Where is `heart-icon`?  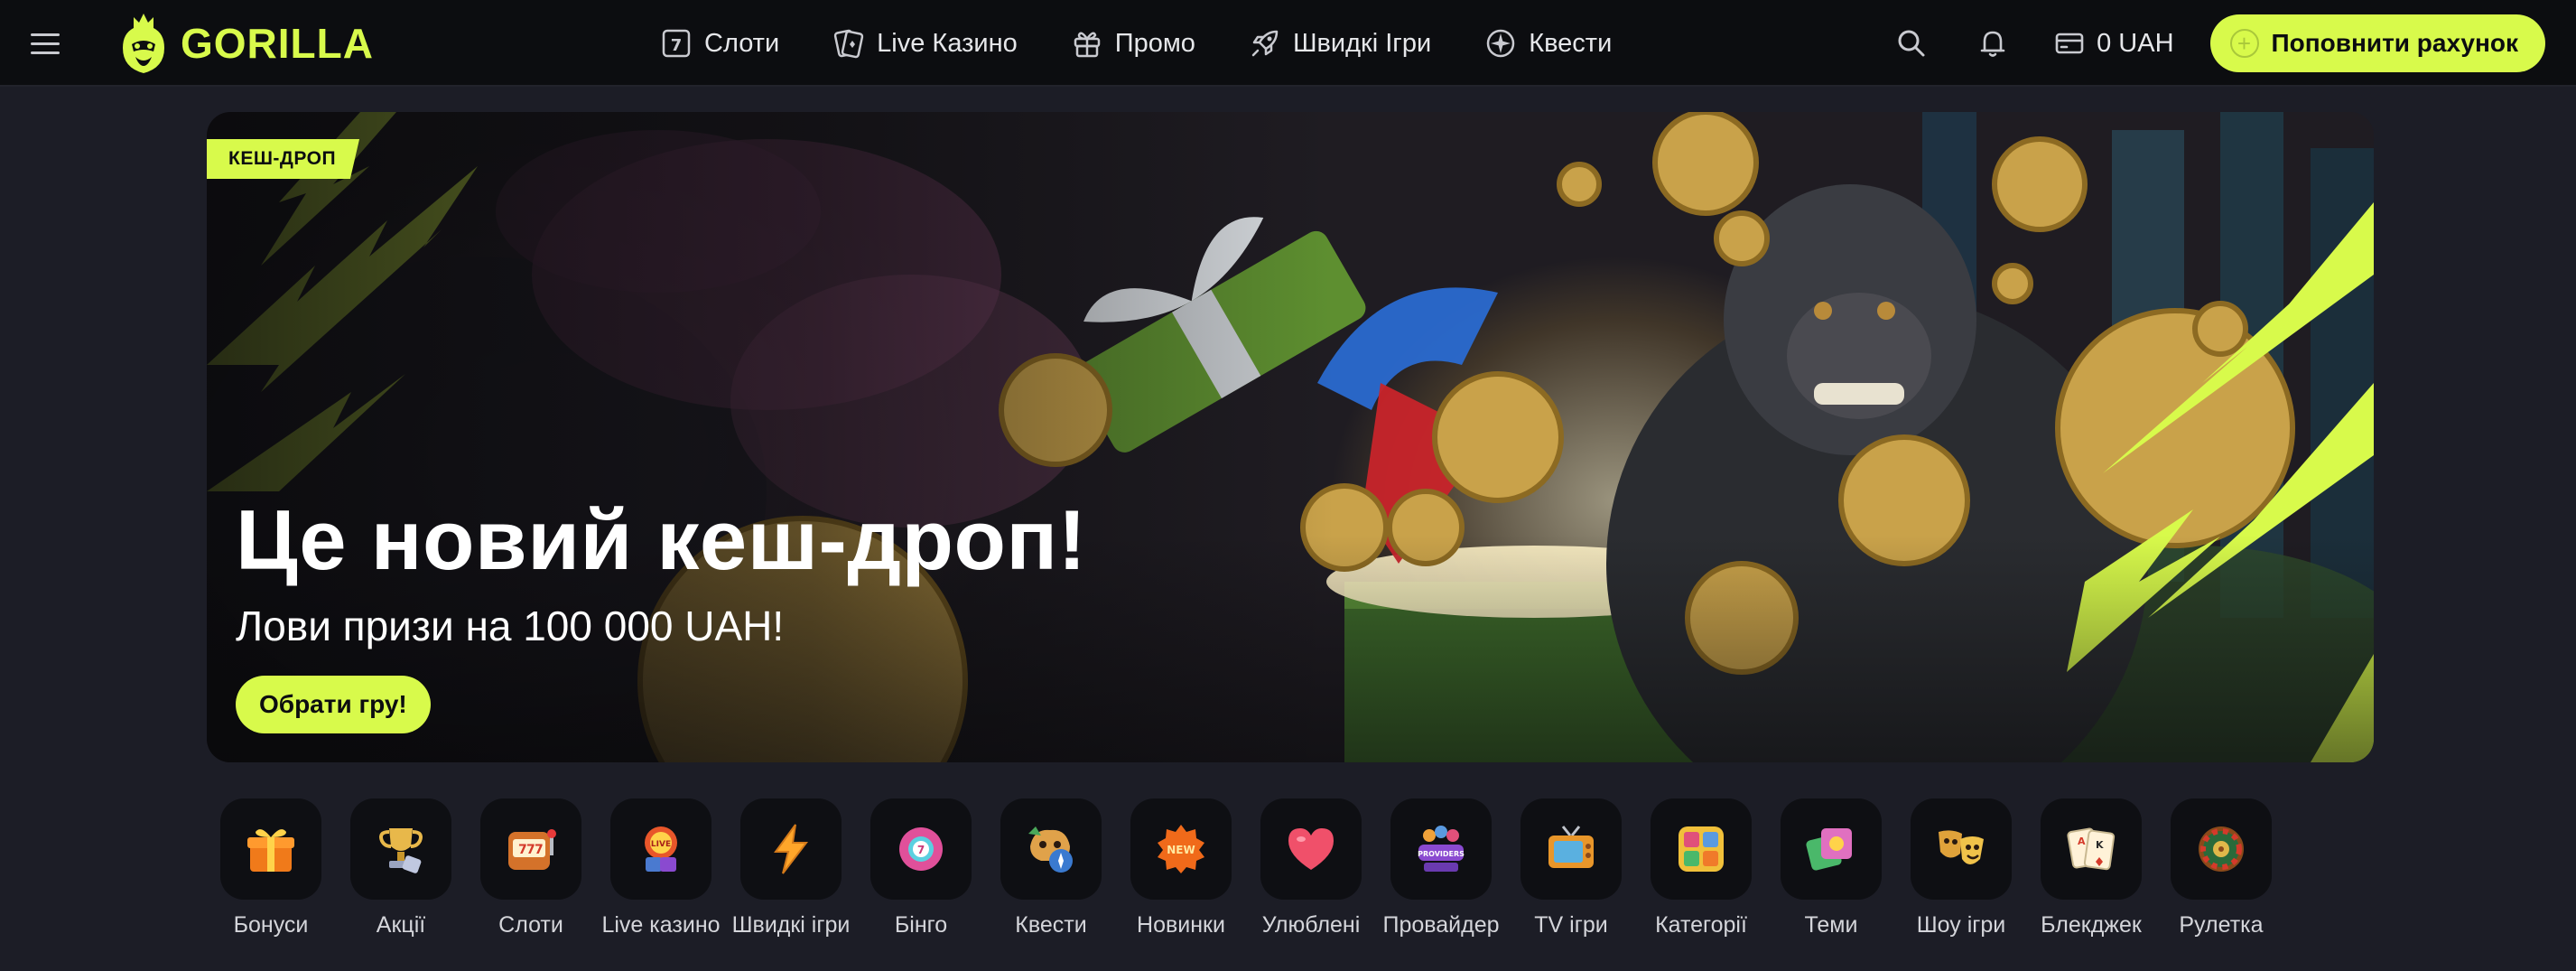
heart-icon is located at coordinates (1311, 849).